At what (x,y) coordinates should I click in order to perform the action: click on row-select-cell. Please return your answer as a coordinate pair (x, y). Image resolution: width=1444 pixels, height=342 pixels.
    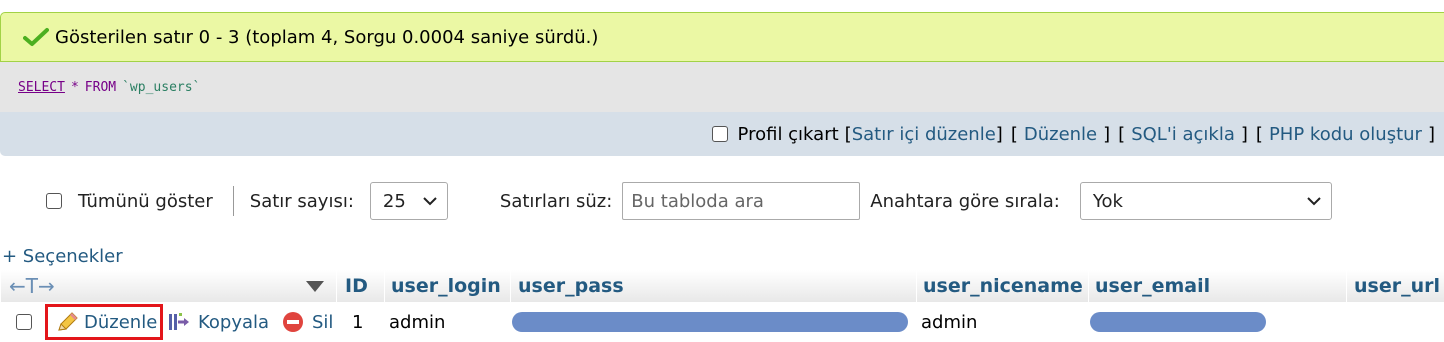
    Looking at the image, I should click on (24, 322).